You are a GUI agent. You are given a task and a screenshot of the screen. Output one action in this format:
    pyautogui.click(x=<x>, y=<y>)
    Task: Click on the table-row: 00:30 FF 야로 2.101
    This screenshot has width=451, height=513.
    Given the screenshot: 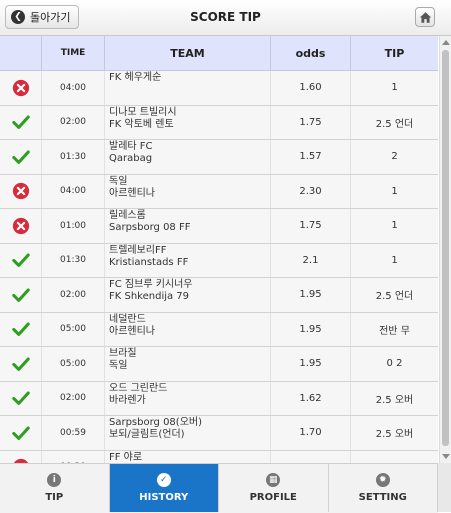 What is the action you would take?
    pyautogui.click(x=219, y=456)
    